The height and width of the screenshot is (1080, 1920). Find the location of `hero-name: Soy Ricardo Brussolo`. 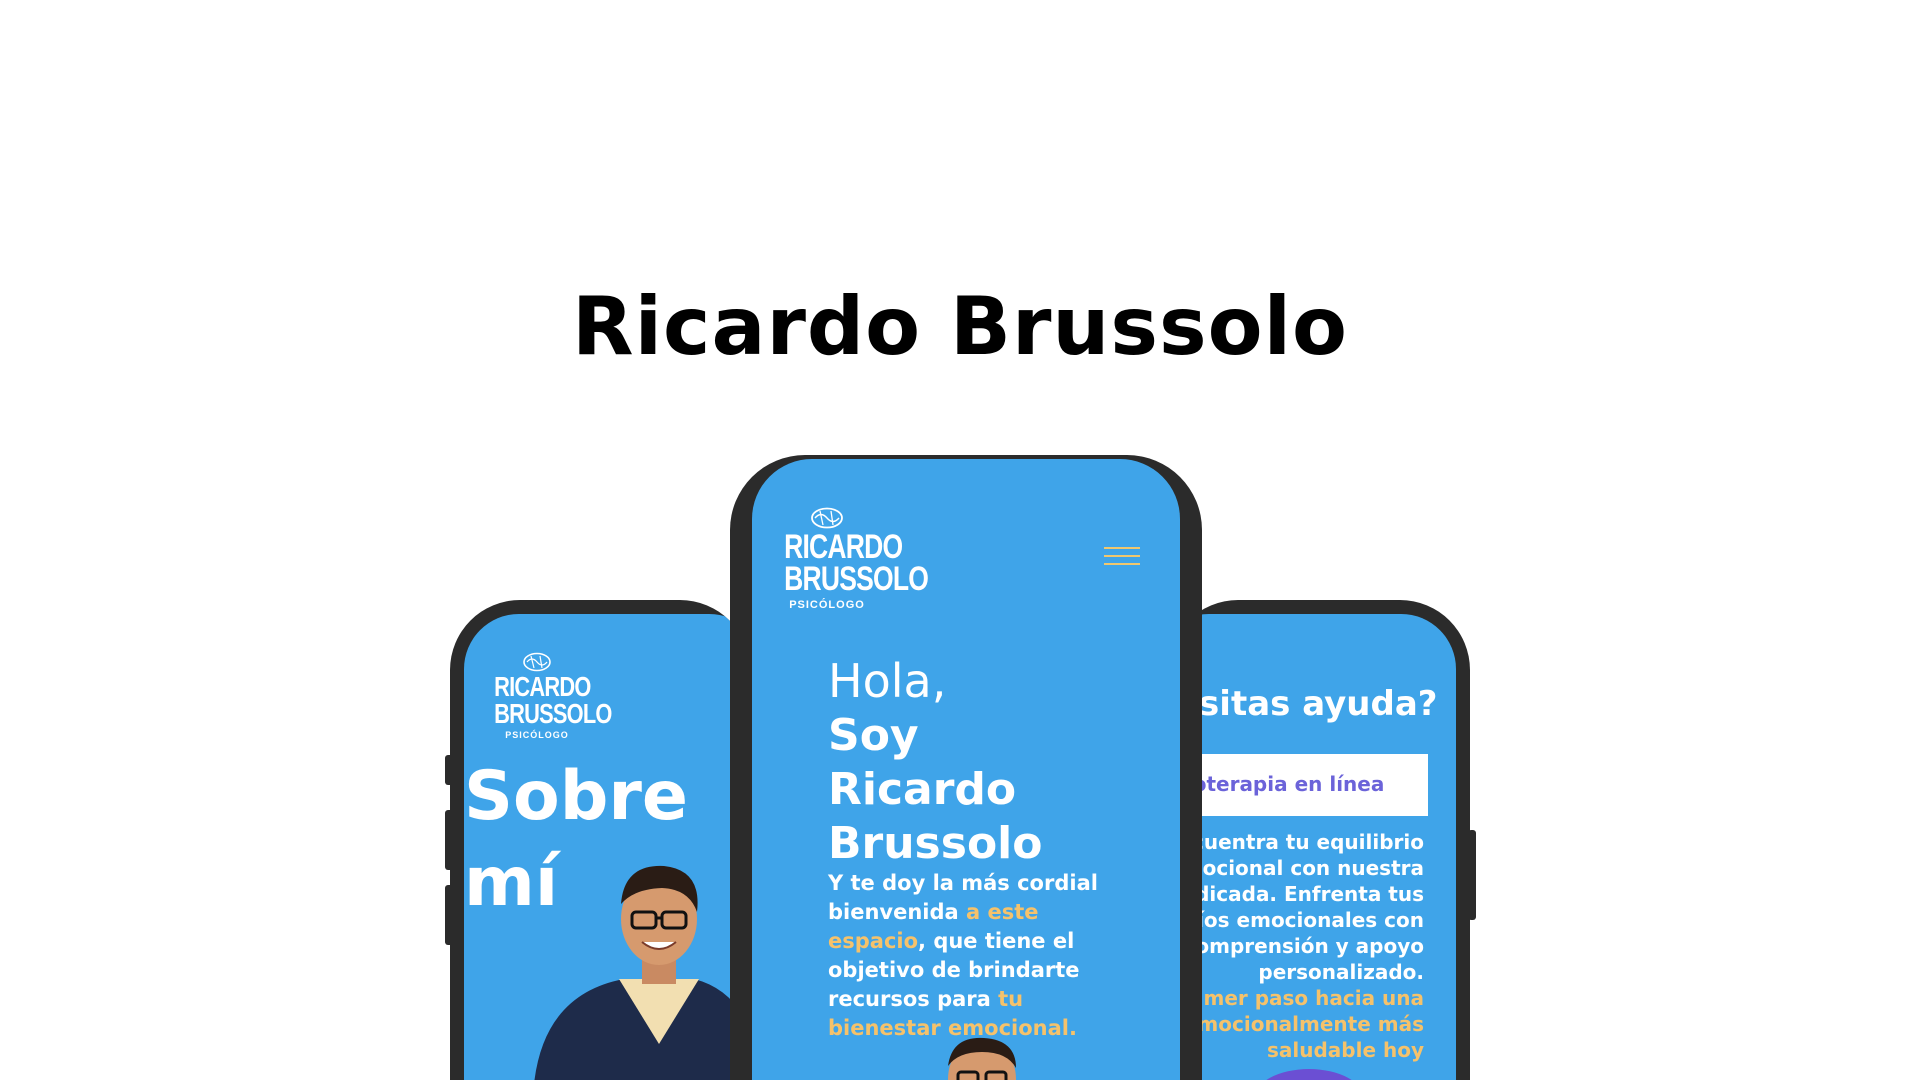

hero-name: Soy Ricardo Brussolo is located at coordinates (935, 790).